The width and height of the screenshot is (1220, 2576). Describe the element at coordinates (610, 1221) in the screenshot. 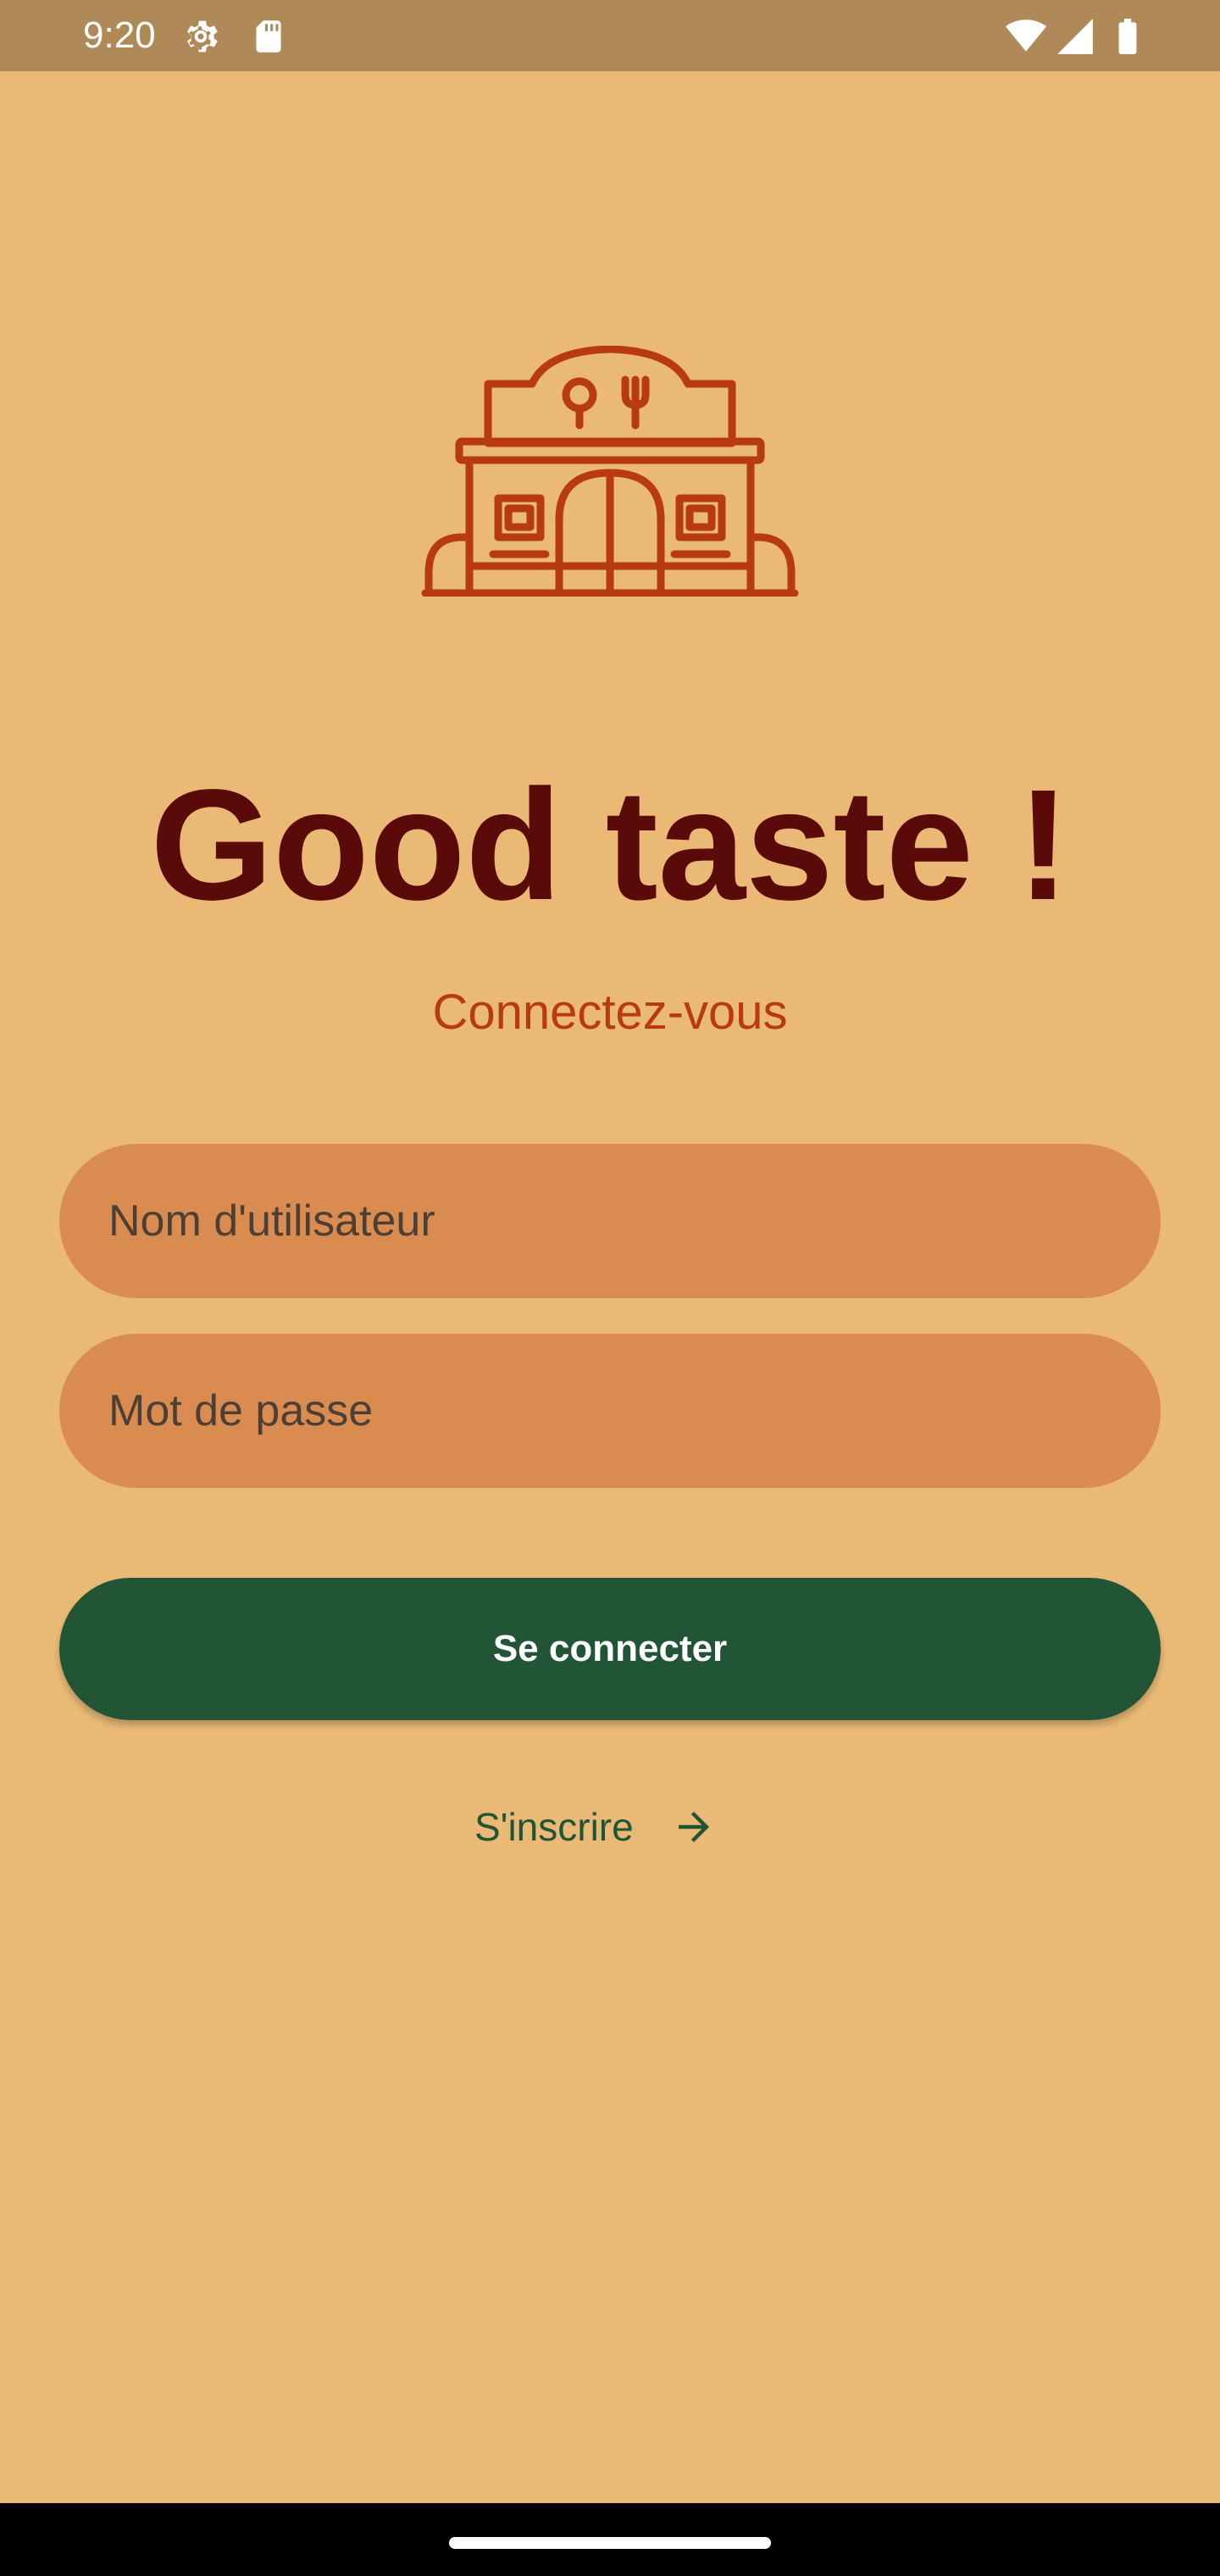

I see `username-input` at that location.